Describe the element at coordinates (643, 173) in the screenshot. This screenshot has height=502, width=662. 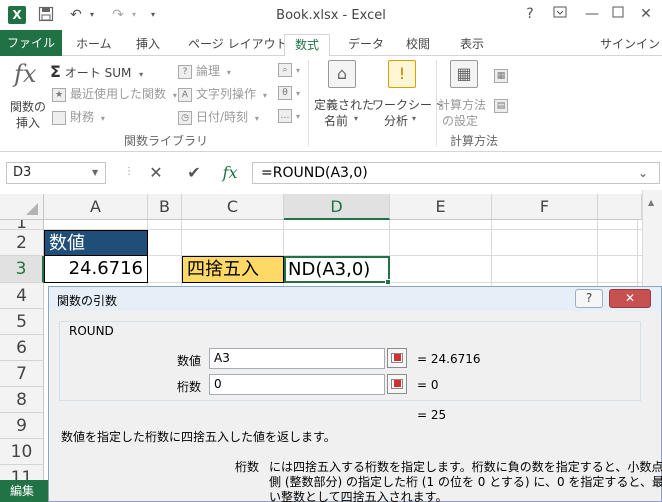
I see `expand-formula-bar-icon: ⌄` at that location.